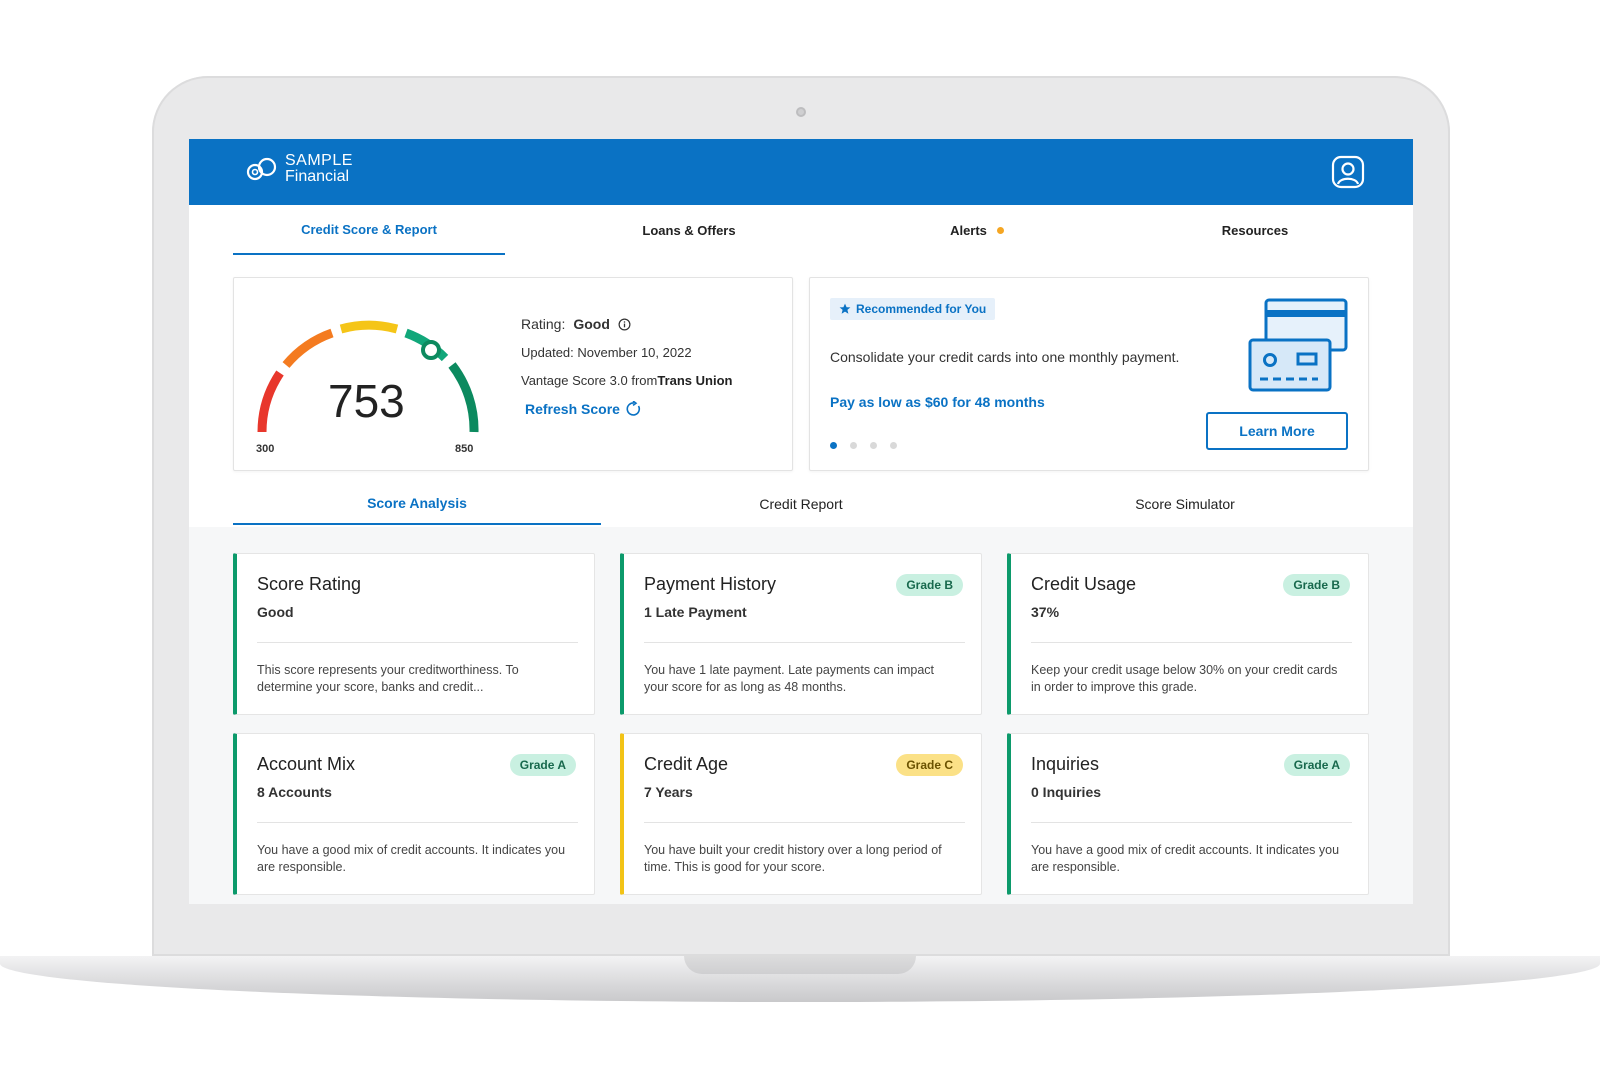 The width and height of the screenshot is (1600, 1078). I want to click on app-header: SAMPLE Financial, so click(801, 172).